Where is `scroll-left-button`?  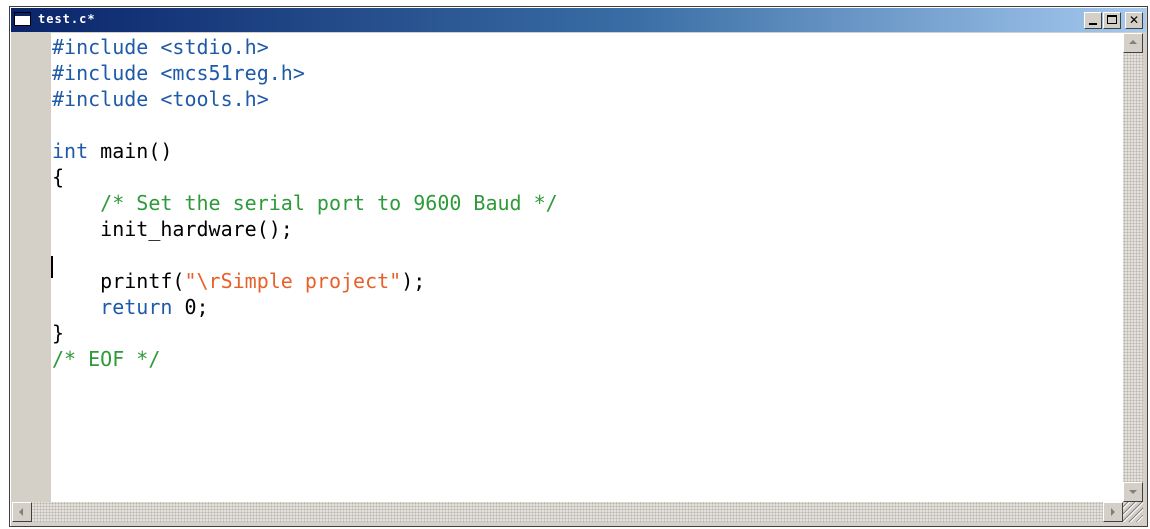 scroll-left-button is located at coordinates (22, 512).